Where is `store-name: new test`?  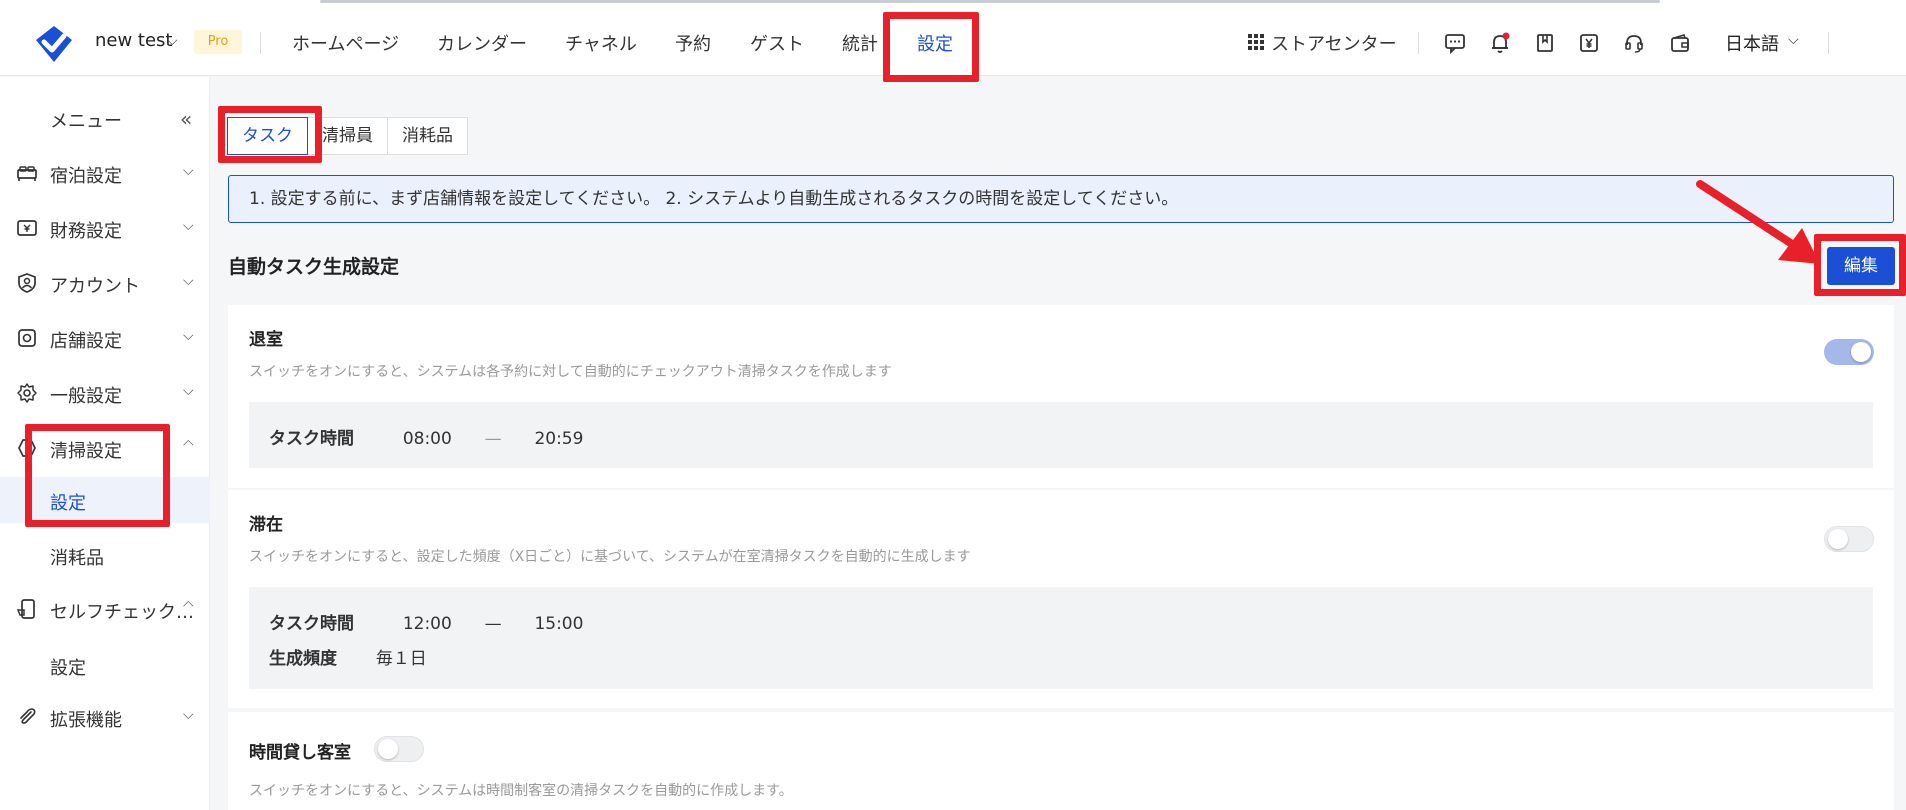
store-name: new test is located at coordinates (134, 40).